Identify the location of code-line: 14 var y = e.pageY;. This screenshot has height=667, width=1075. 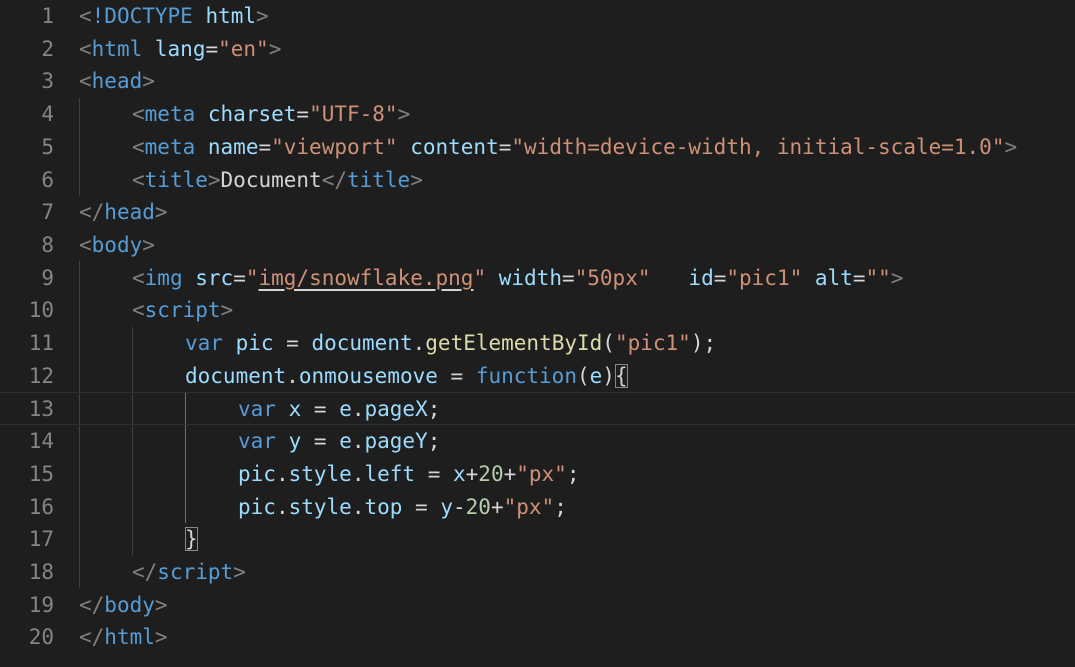
(537, 441).